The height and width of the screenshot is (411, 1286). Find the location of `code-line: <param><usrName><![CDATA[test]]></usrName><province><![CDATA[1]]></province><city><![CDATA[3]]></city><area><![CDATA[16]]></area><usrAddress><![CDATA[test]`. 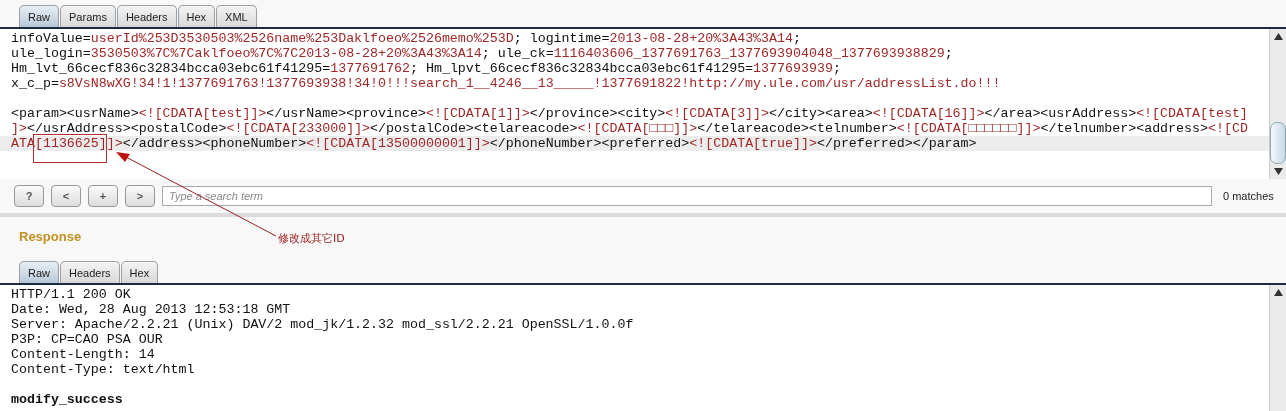

code-line: <param><usrName><![CDATA[test]]></usrName><province><![CDATA[1]]></province><city><![CDATA[3]]></city><area><![CDATA[16]]></area><usrAddress><![CDATA[test] is located at coordinates (630, 113).